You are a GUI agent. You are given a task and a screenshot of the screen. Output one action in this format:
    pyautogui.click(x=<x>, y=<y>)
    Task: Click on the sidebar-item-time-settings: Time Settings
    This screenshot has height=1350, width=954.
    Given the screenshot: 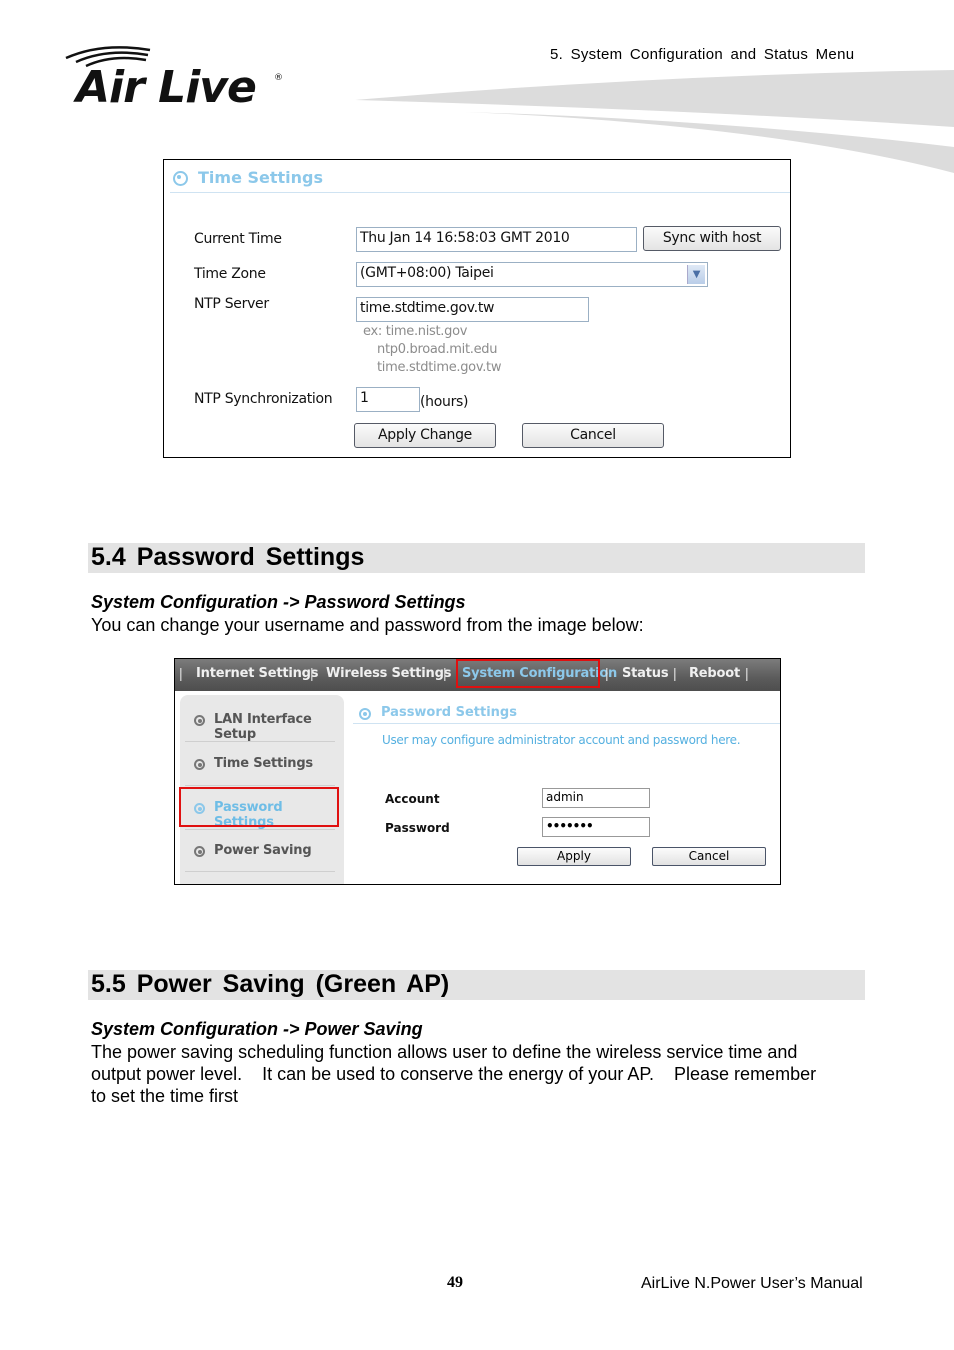 What is the action you would take?
    pyautogui.click(x=262, y=766)
    